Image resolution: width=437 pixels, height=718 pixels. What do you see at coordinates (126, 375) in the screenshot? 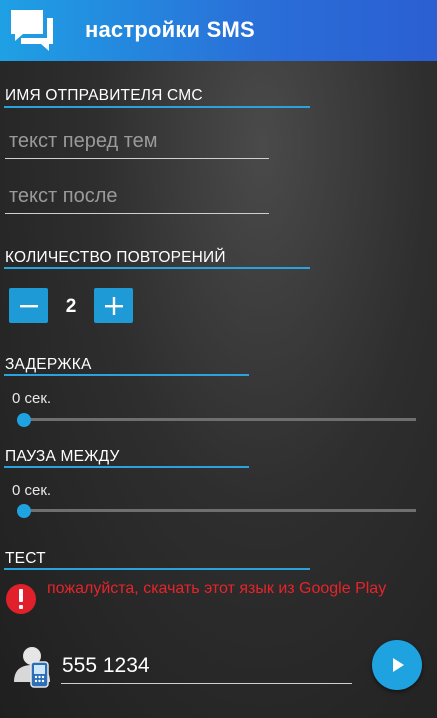
I see `delay-divider` at bounding box center [126, 375].